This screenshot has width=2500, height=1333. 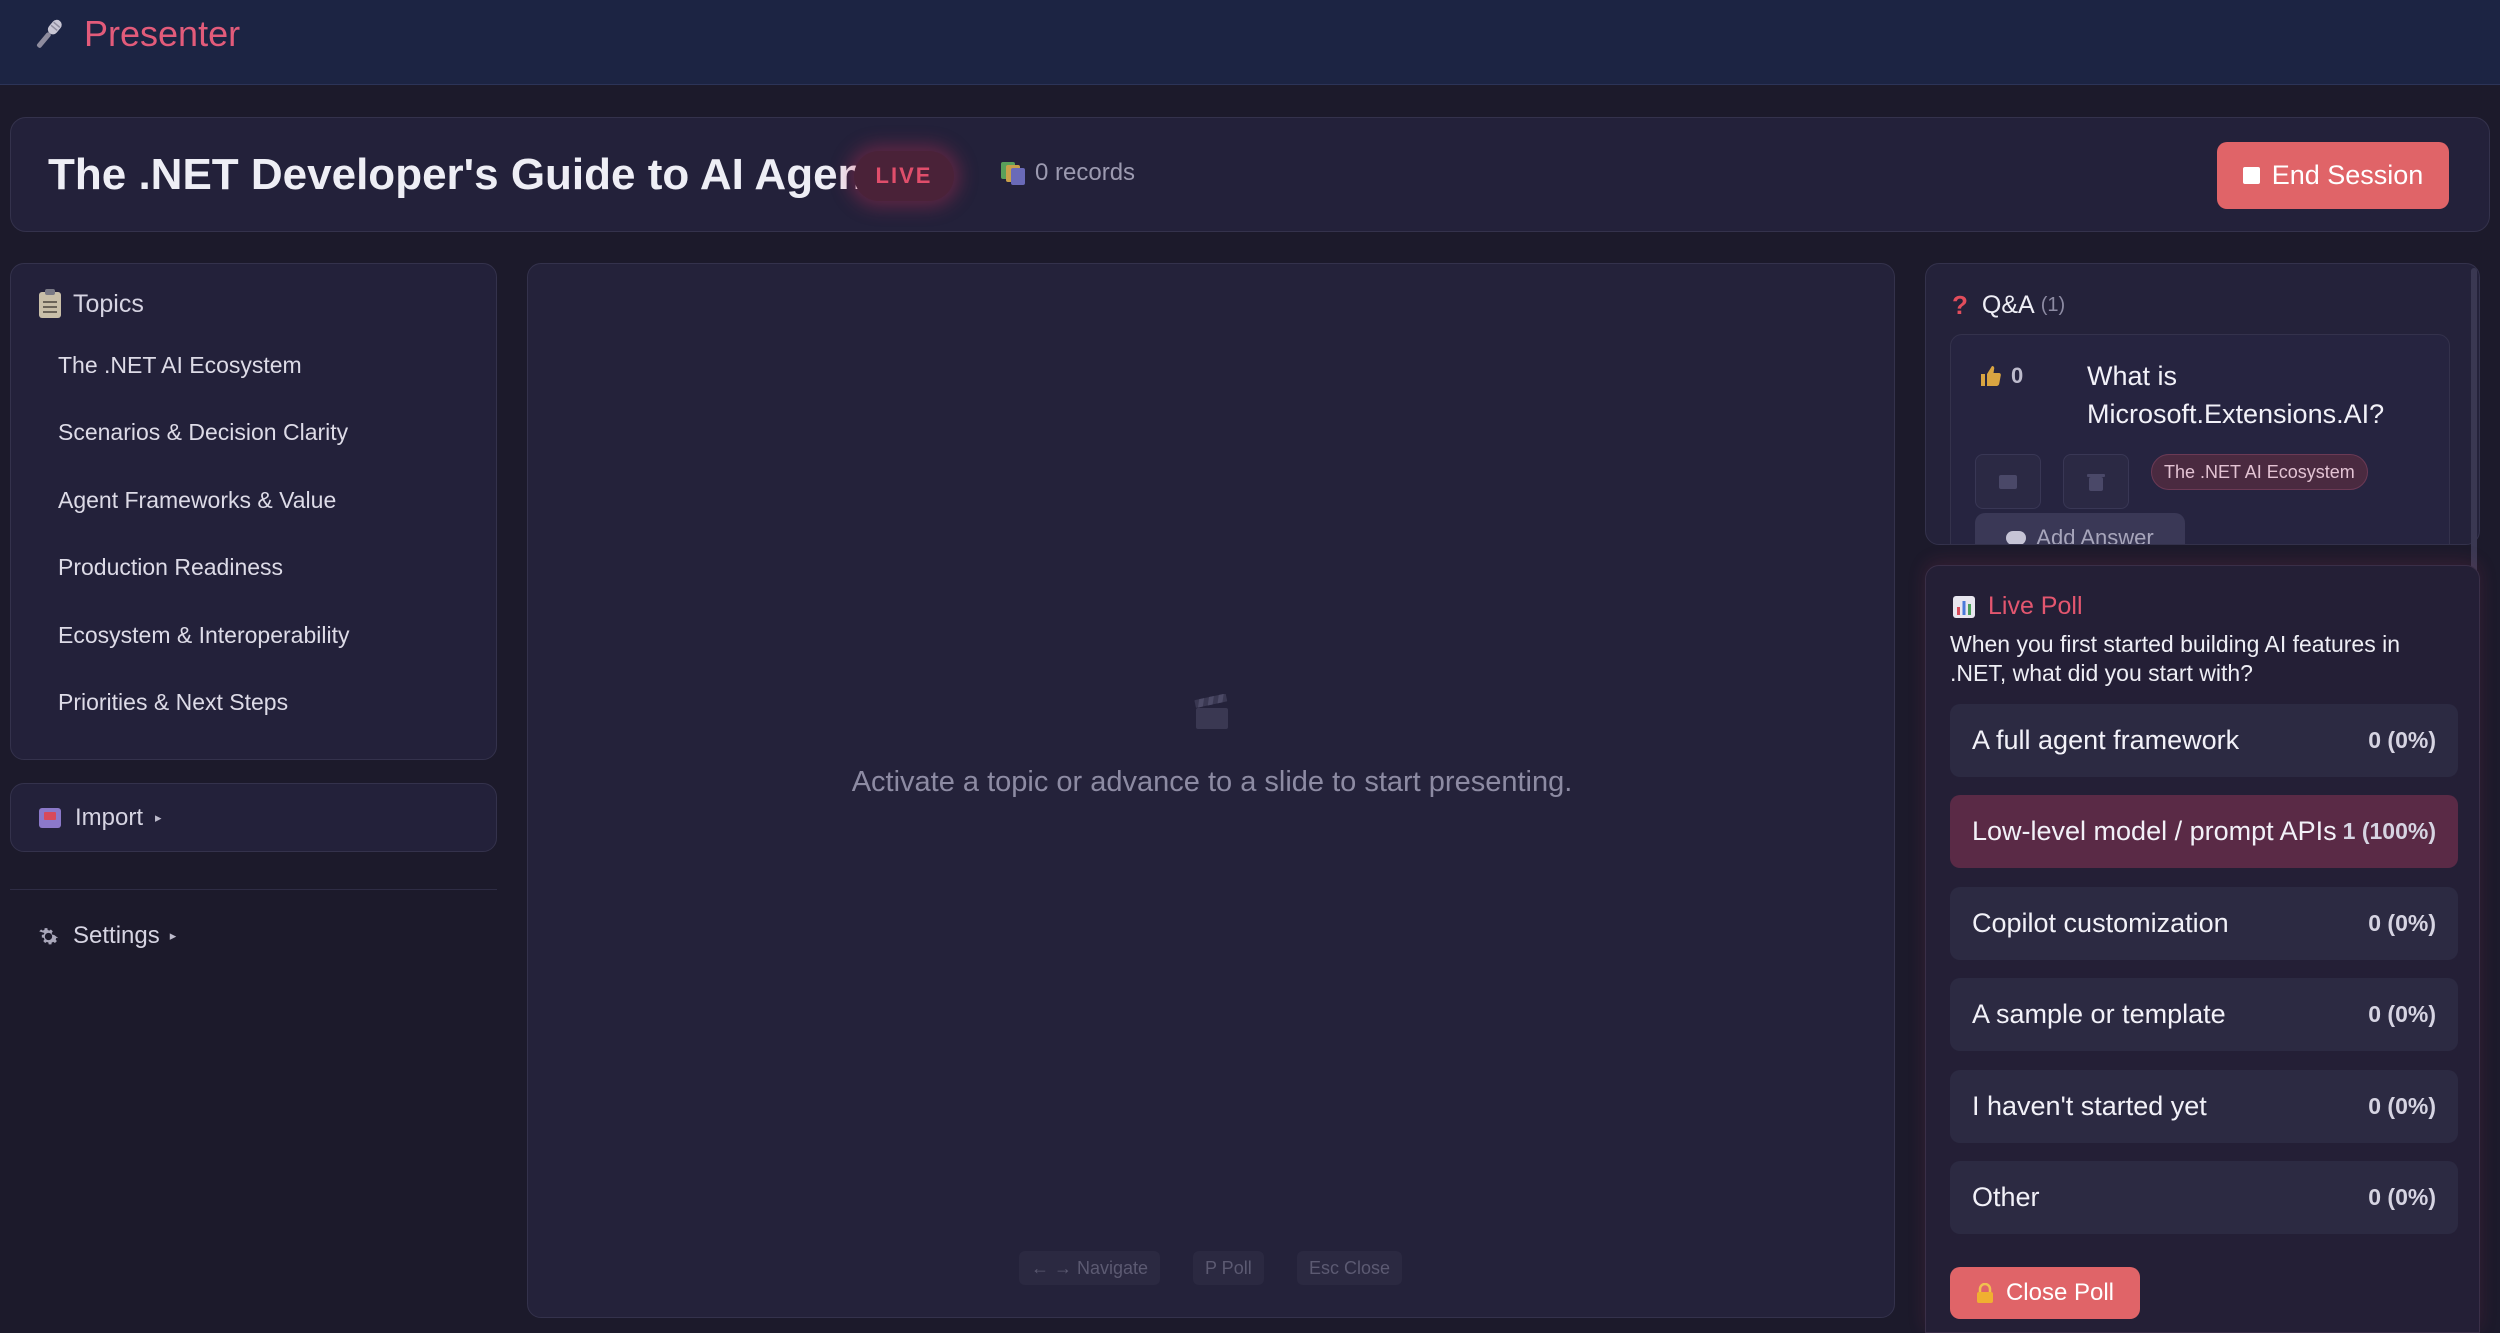 What do you see at coordinates (2154, 831) in the screenshot?
I see `poll-option-label: Low-level model / prompt APIs` at bounding box center [2154, 831].